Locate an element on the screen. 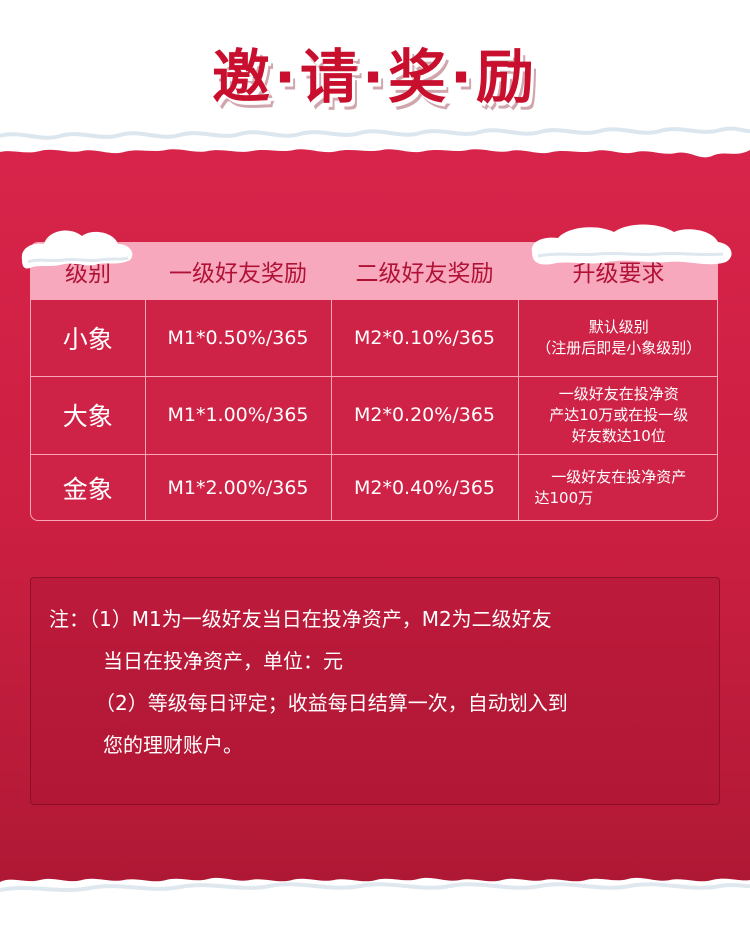 This screenshot has height=943, width=750. req-line: 一级好友在投净资产 is located at coordinates (619, 477).